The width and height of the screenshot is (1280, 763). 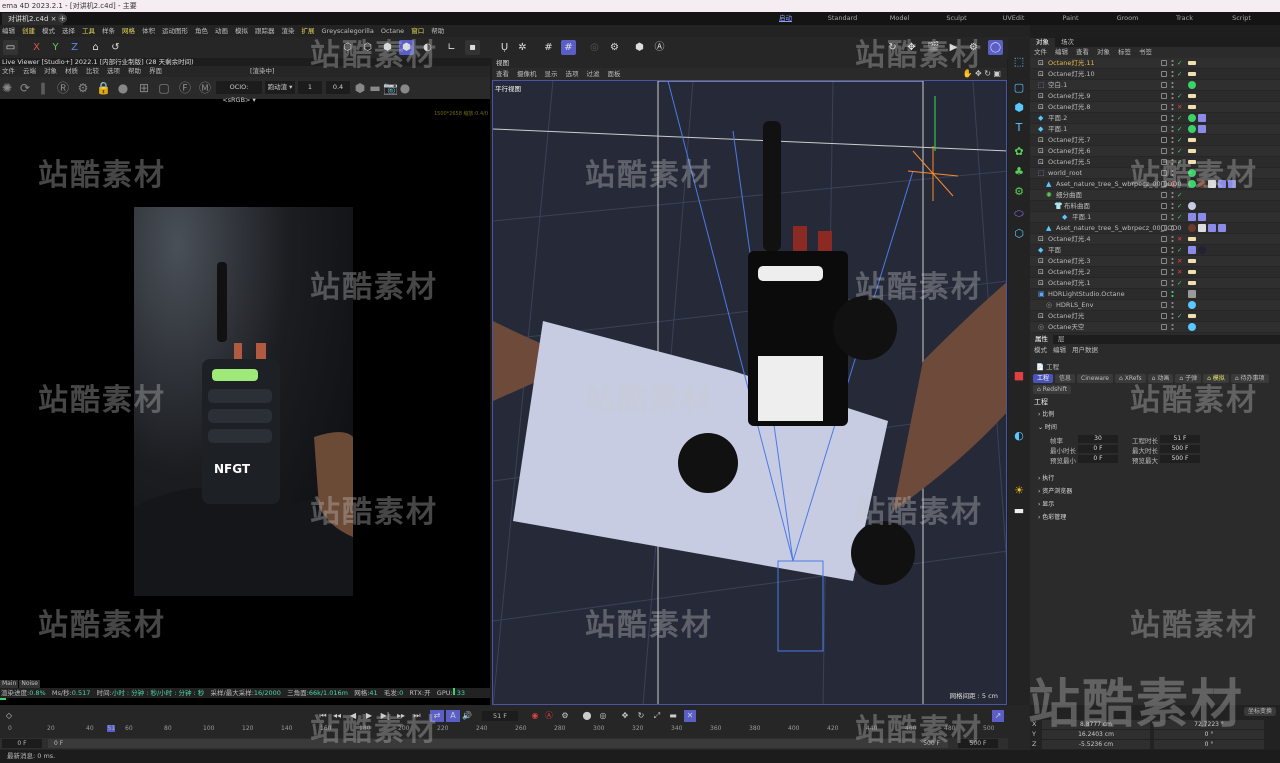 I want to click on attribute-tab-chip: 工程, so click(x=1043, y=378).